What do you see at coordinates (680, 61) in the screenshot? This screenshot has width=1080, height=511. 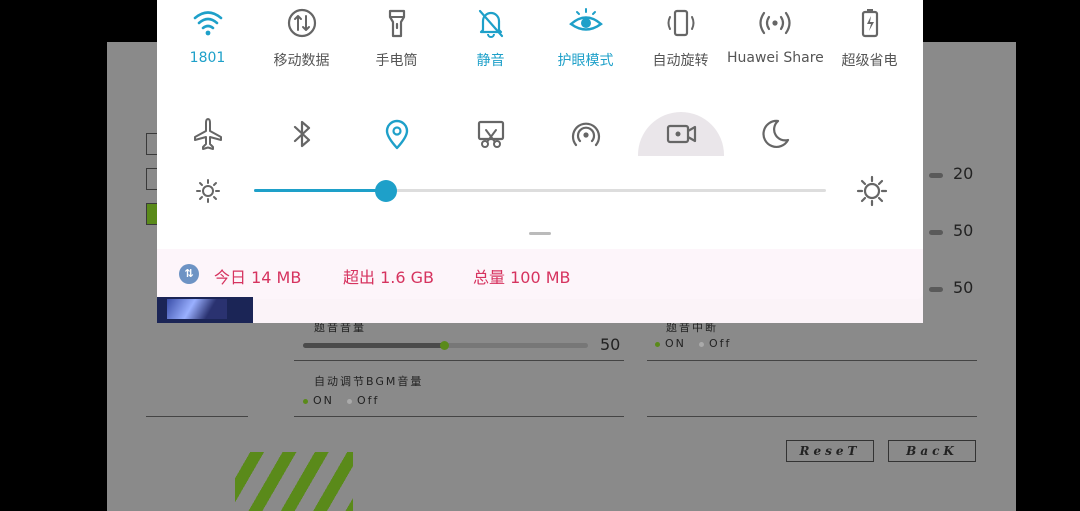 I see `tile-label: 自动旋转` at bounding box center [680, 61].